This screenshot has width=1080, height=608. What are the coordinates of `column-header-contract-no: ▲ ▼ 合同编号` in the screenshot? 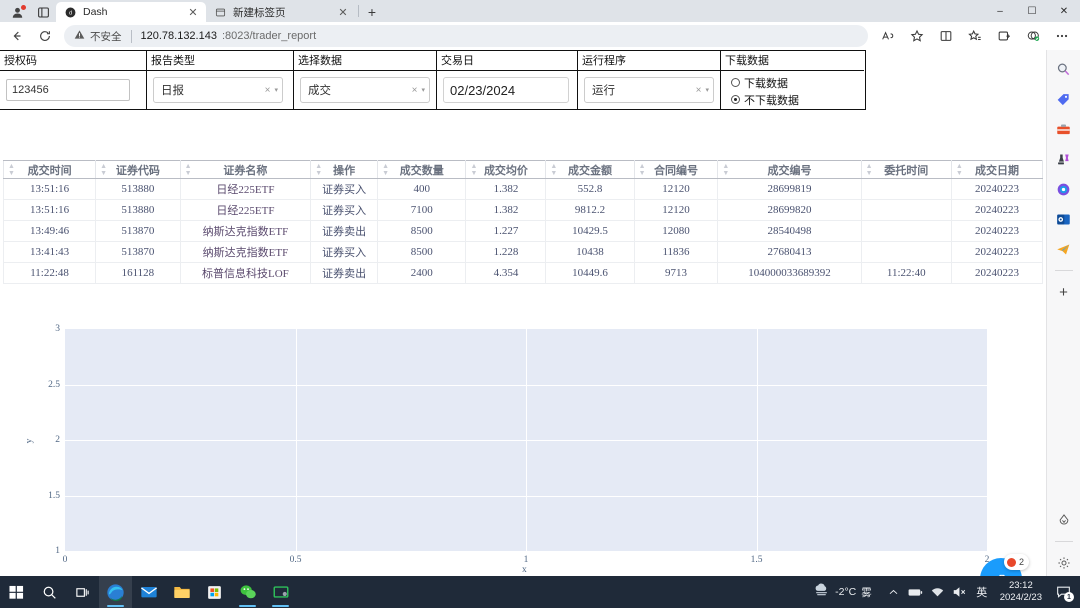 It's located at (676, 169).